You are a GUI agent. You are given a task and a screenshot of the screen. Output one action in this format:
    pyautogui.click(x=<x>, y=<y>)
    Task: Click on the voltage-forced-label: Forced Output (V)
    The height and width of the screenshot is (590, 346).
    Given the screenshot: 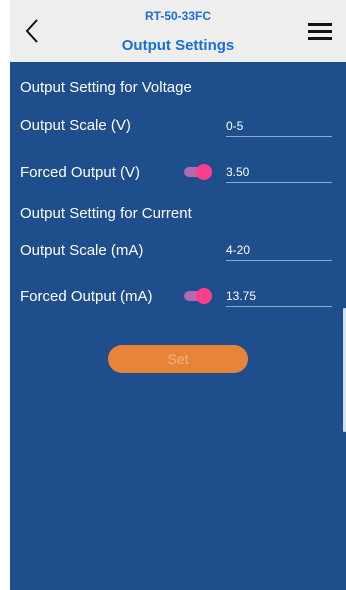 What is the action you would take?
    pyautogui.click(x=80, y=172)
    